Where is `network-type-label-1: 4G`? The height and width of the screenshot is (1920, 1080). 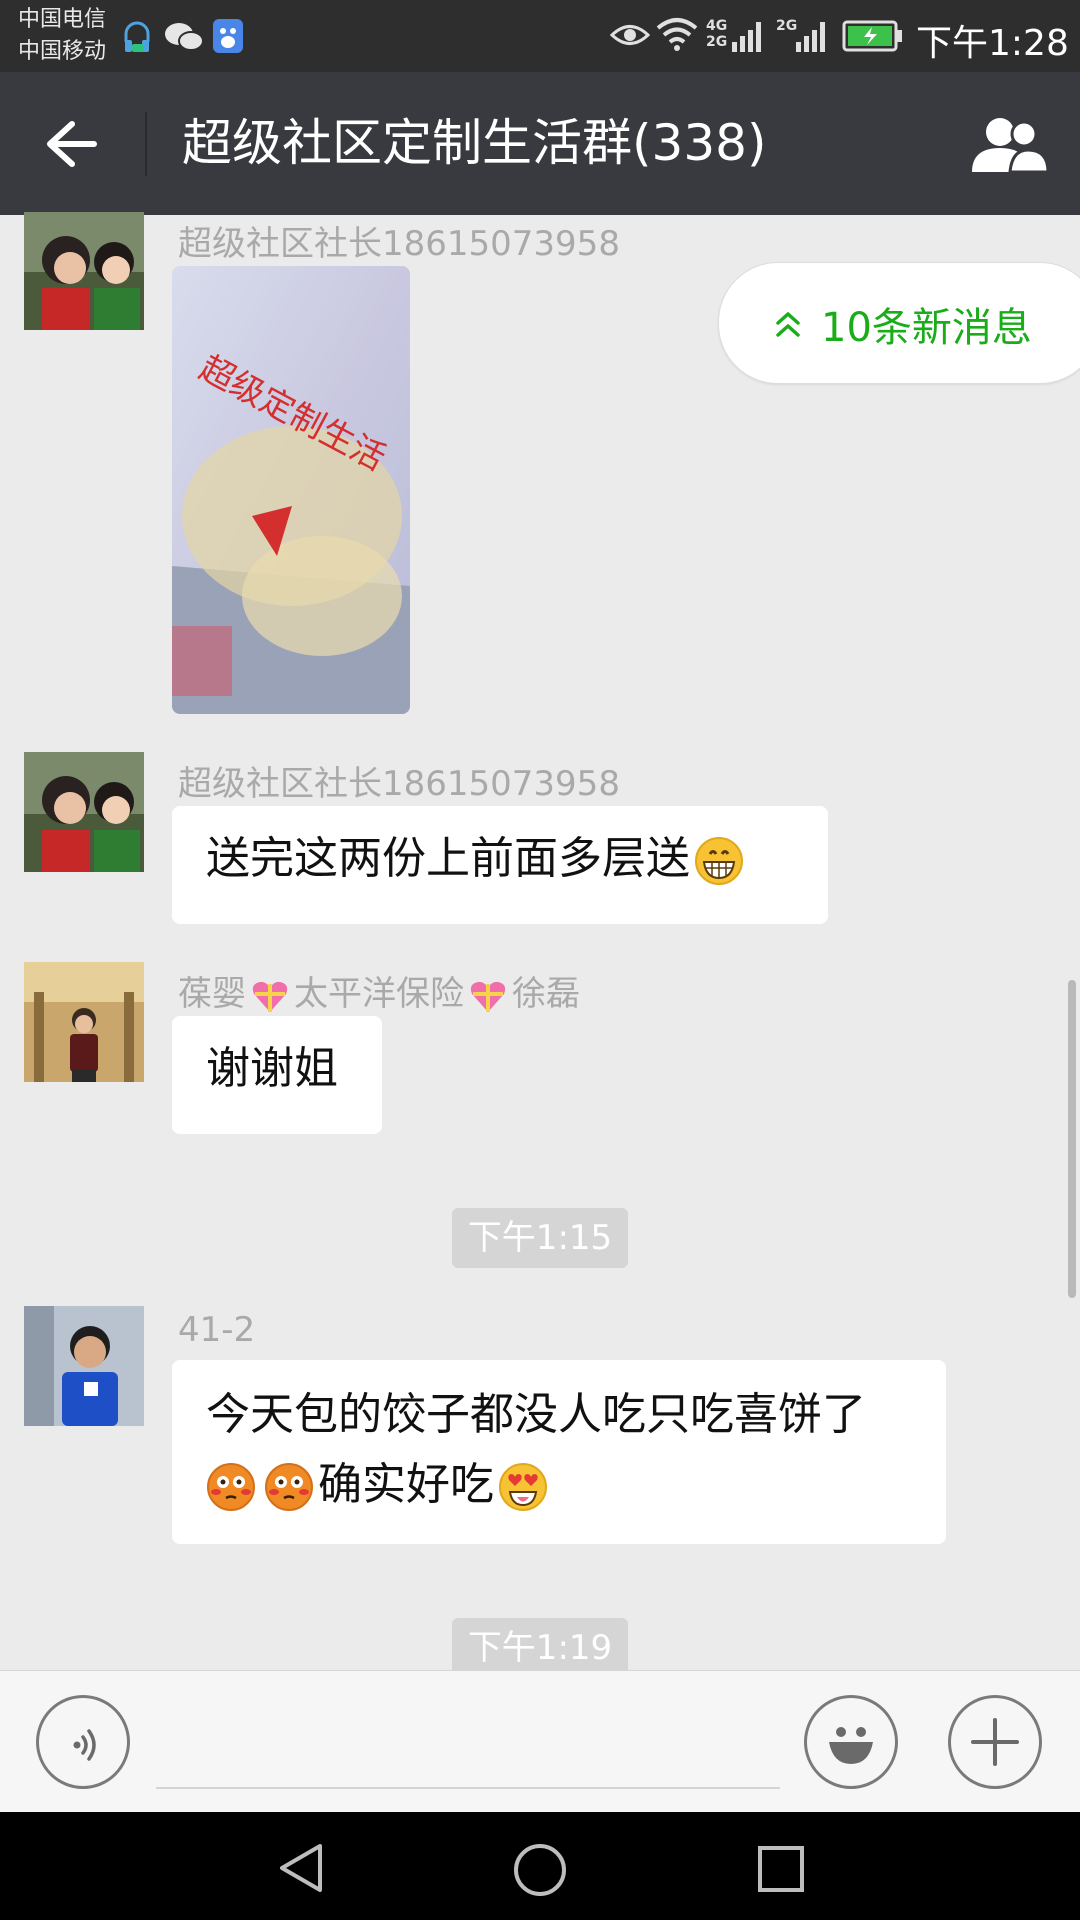 network-type-label-1: 4G is located at coordinates (717, 26).